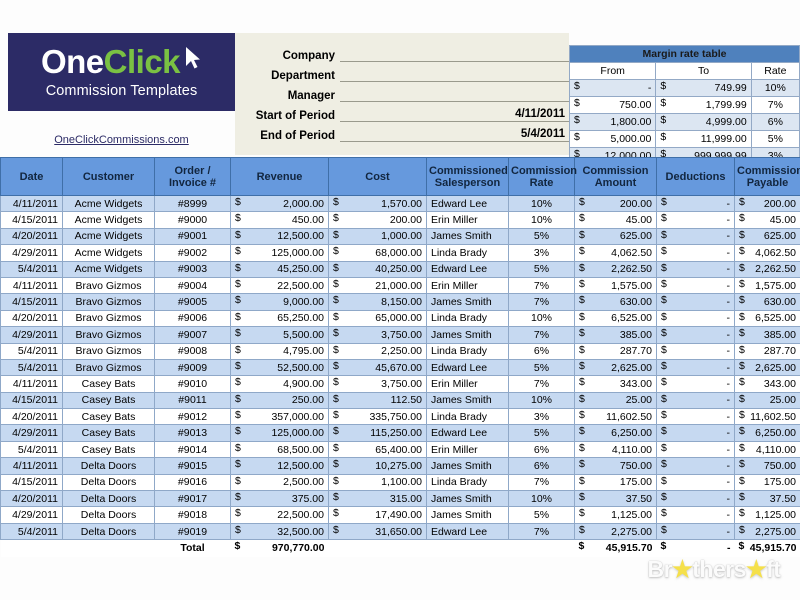 This screenshot has width=800, height=600. I want to click on cell-salesperson: Erin Miller, so click(467, 384).